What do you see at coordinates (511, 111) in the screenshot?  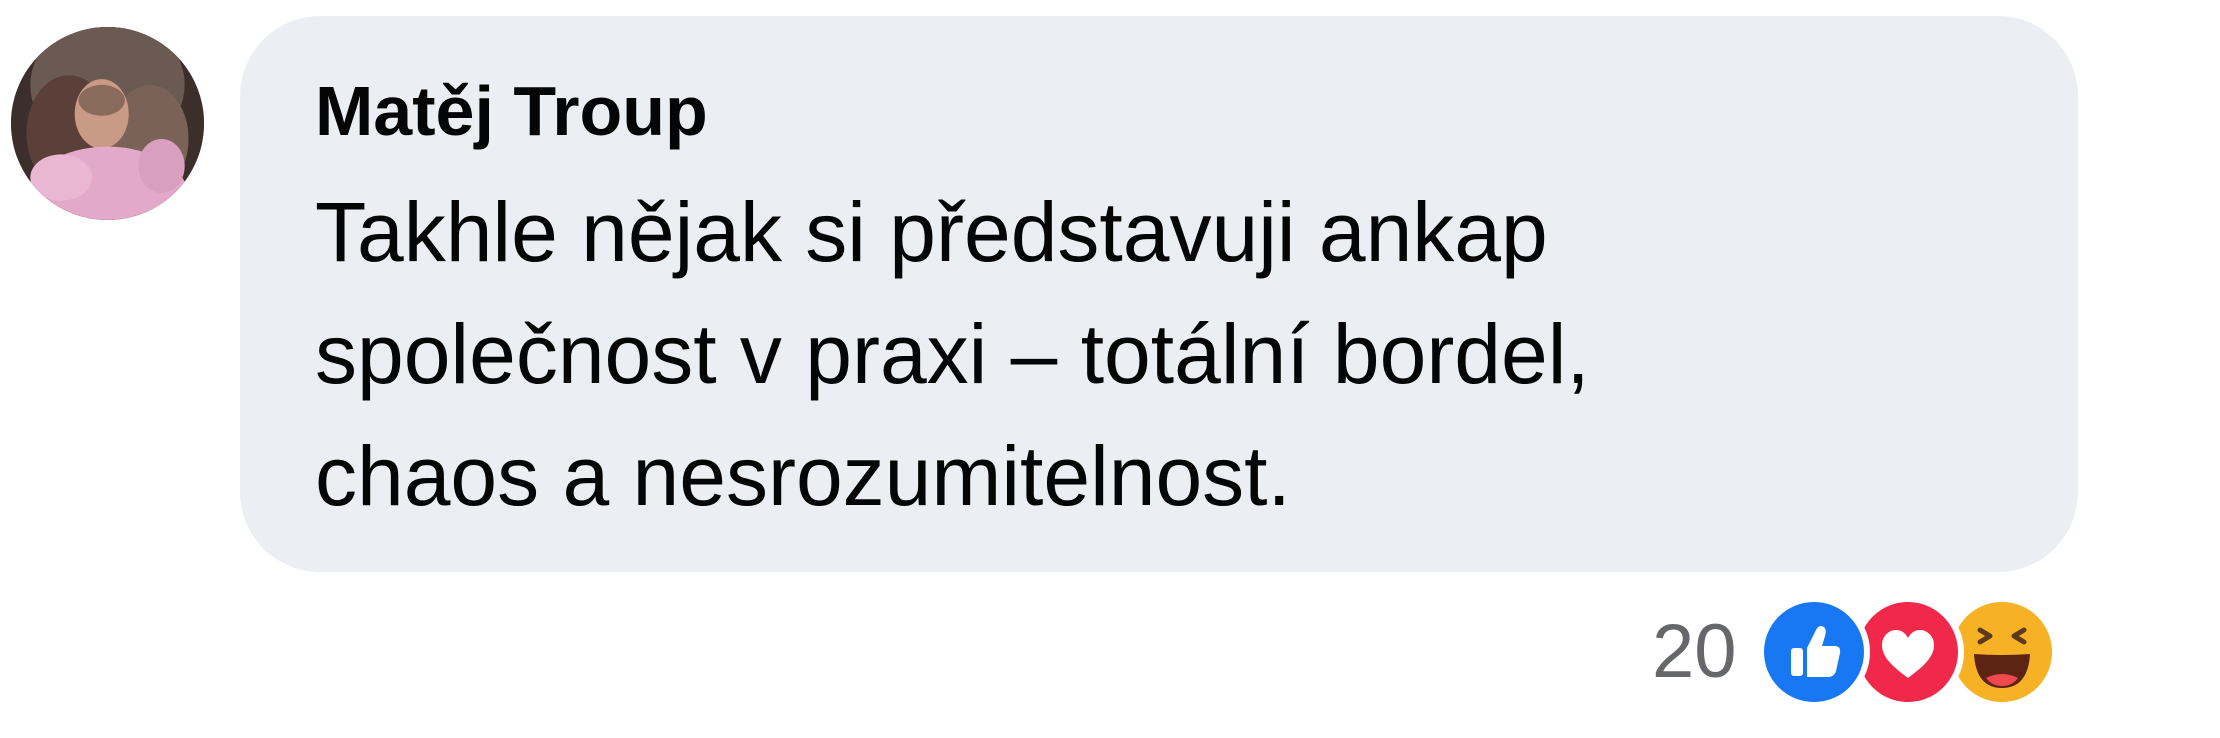 I see `comment-author: Matěj Troup` at bounding box center [511, 111].